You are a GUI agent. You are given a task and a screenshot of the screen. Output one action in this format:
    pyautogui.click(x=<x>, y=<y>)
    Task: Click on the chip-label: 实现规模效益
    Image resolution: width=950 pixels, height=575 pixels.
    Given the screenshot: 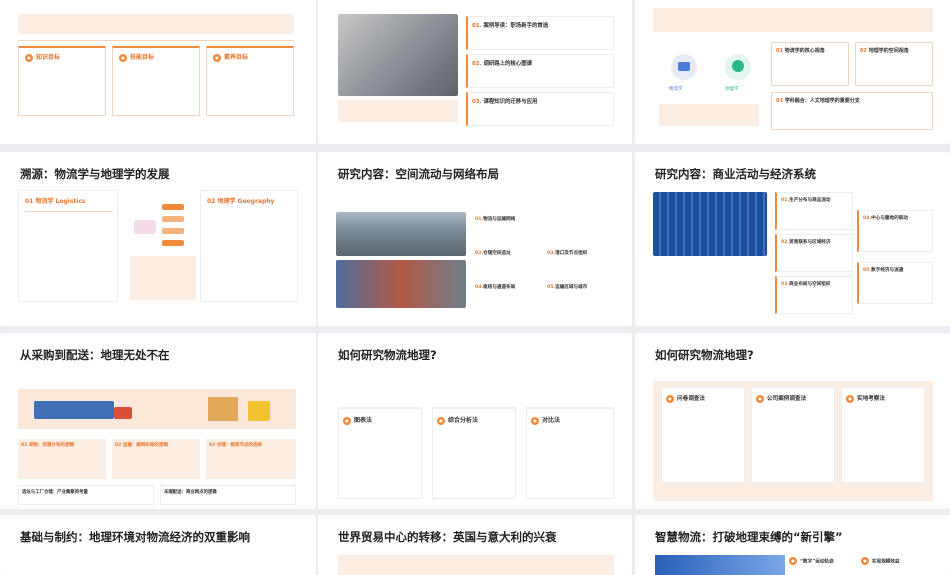 What is the action you would take?
    pyautogui.click(x=886, y=562)
    